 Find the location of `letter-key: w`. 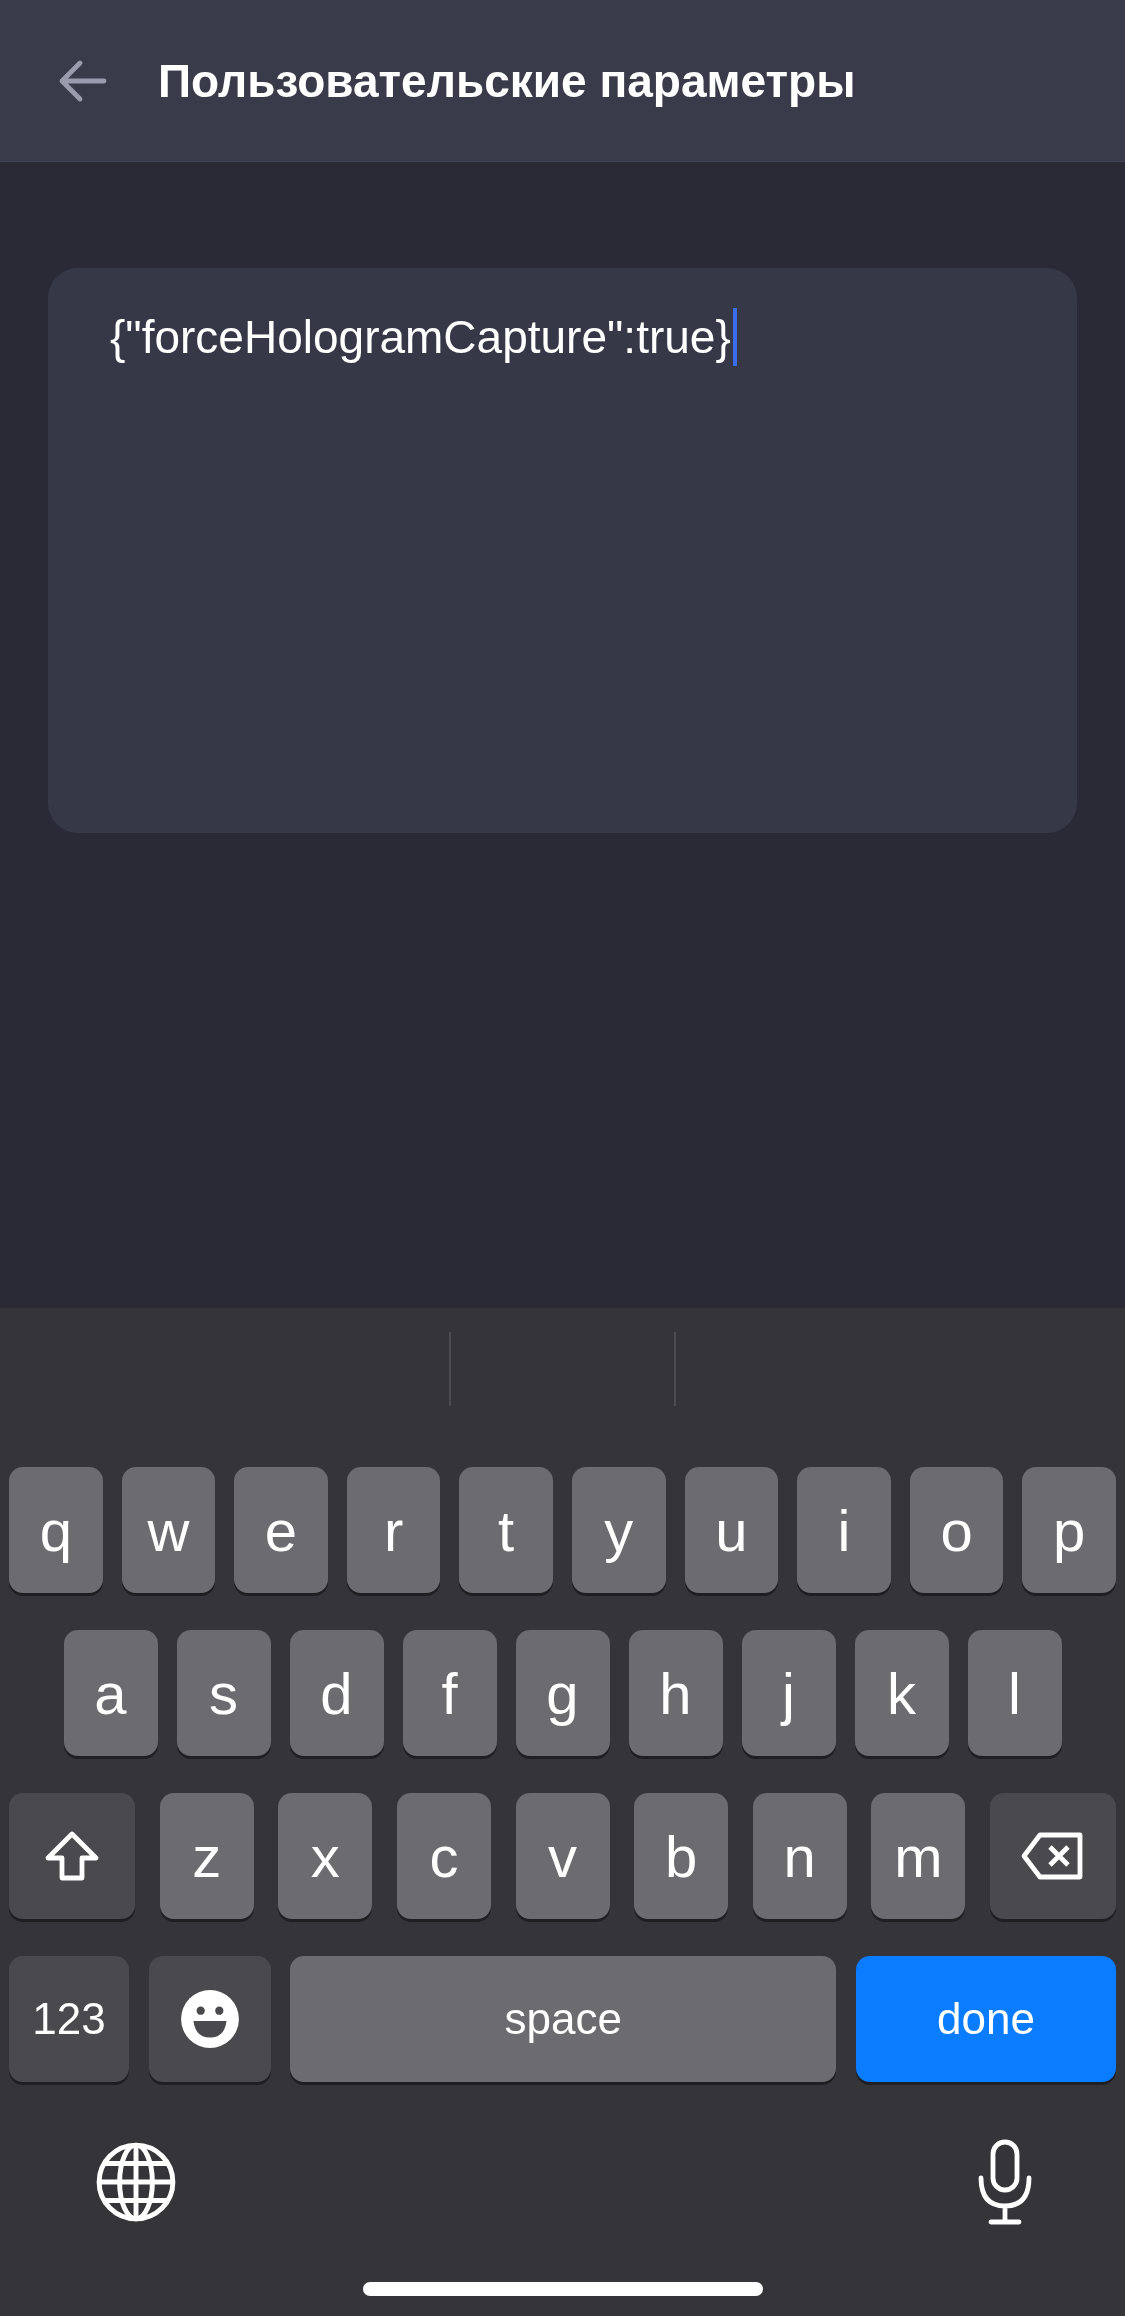

letter-key: w is located at coordinates (168, 1530).